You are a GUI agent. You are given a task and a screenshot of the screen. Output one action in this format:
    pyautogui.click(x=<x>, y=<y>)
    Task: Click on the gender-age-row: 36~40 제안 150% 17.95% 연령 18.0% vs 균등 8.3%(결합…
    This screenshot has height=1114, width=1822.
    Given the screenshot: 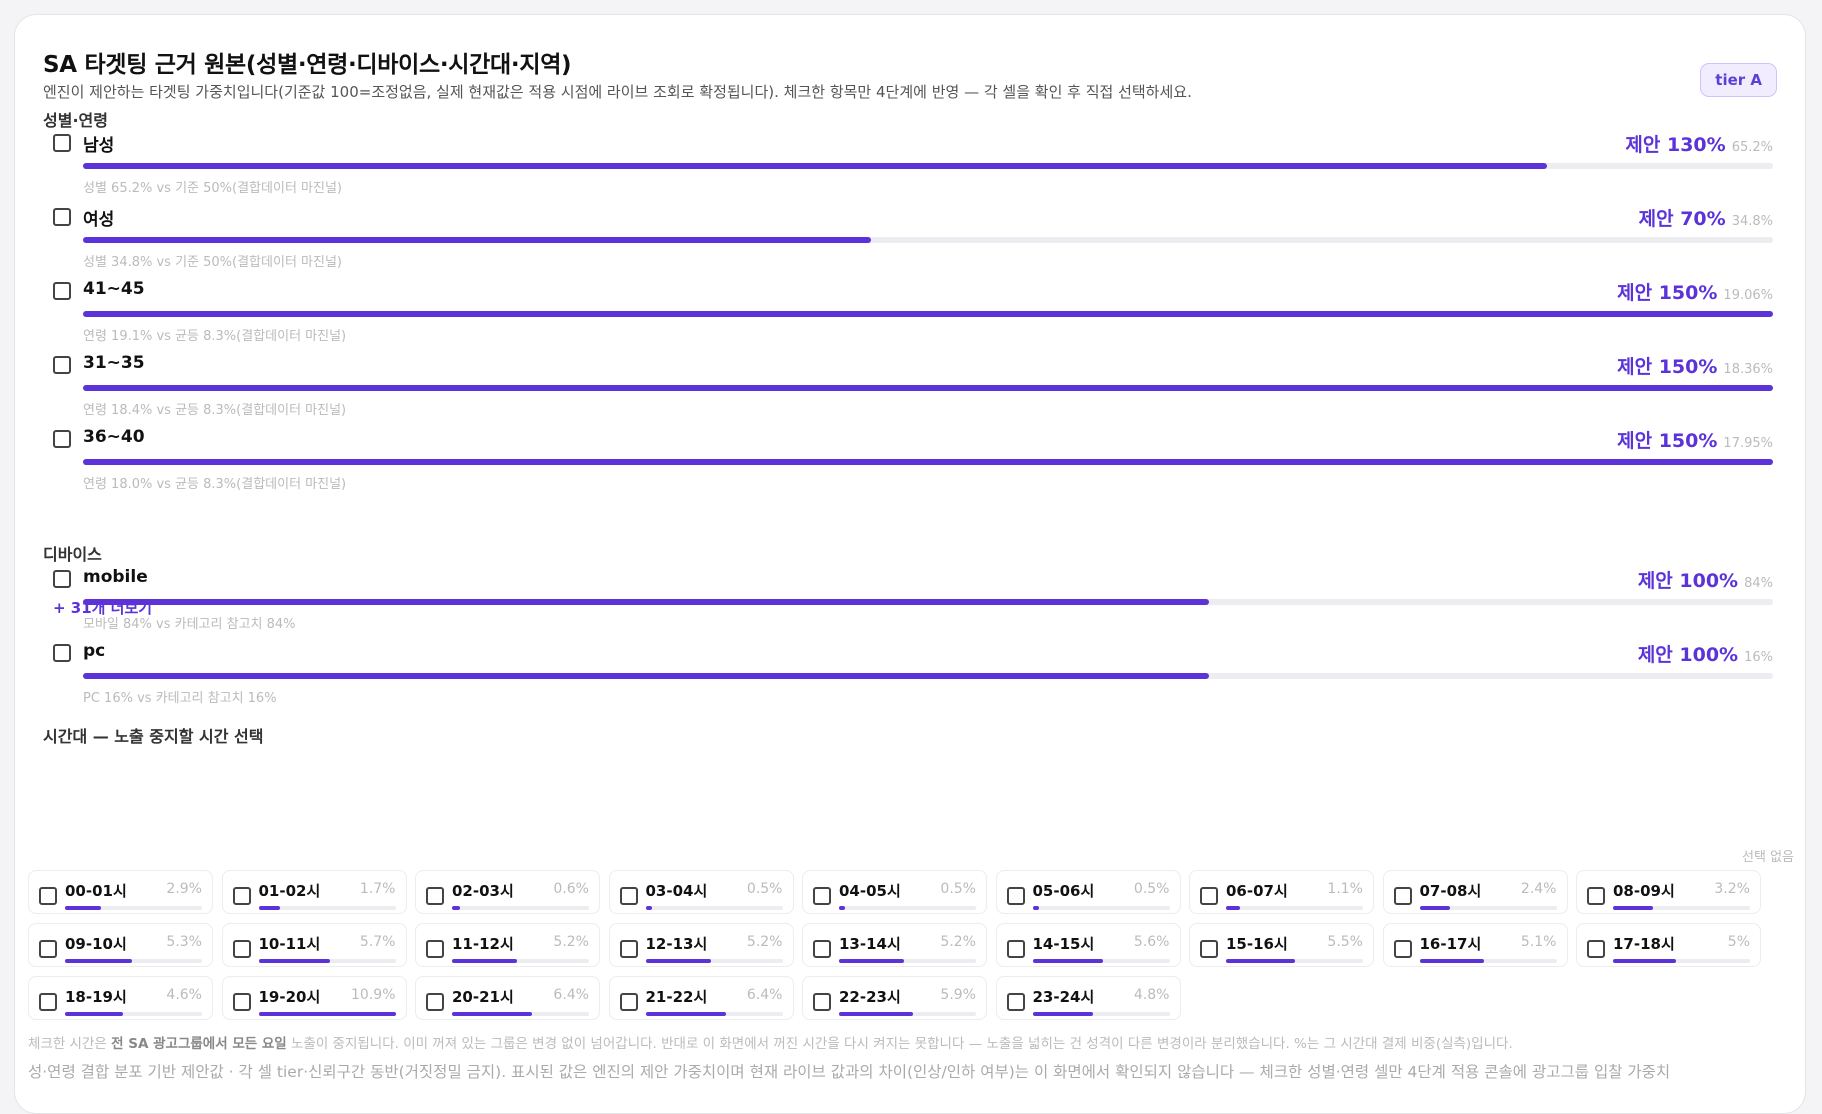 What is the action you would take?
    pyautogui.click(x=913, y=465)
    